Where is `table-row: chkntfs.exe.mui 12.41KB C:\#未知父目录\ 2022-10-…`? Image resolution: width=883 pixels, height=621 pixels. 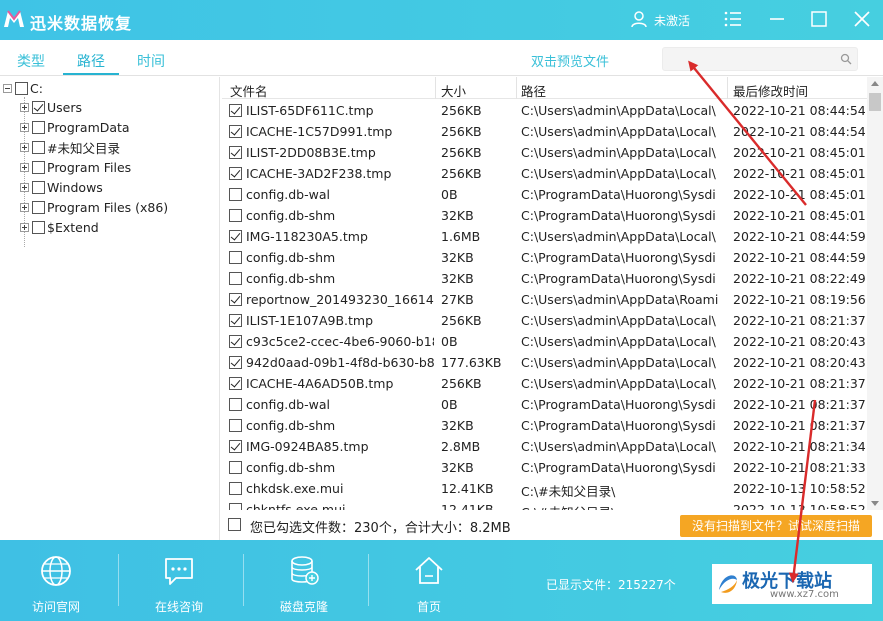
table-row: chkntfs.exe.mui 12.41KB C:\#未知父目录\ 2022-10-… is located at coordinates (544, 504).